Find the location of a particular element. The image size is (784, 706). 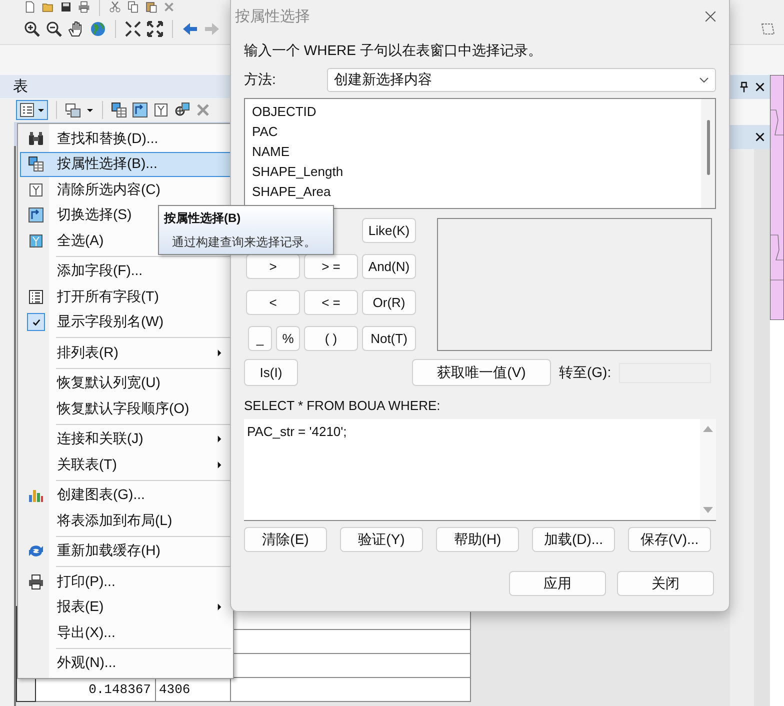

unique-values-button: 获取唯一值(V) is located at coordinates (481, 372).